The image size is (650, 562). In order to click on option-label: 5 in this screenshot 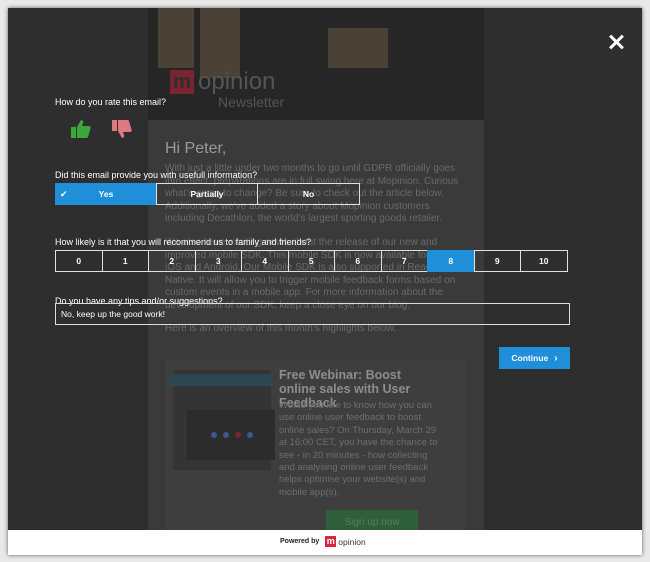, I will do `click(311, 261)`.